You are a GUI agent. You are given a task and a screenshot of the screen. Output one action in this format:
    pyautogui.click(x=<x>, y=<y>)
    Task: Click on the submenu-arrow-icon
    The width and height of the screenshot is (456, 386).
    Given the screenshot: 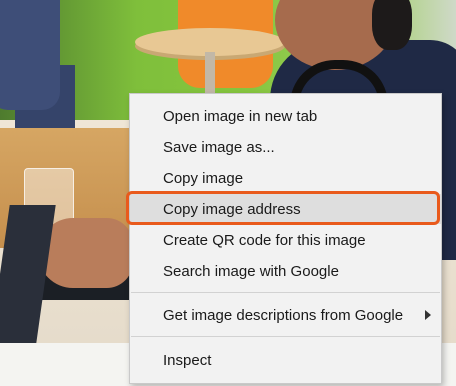 What is the action you would take?
    pyautogui.click(x=428, y=315)
    